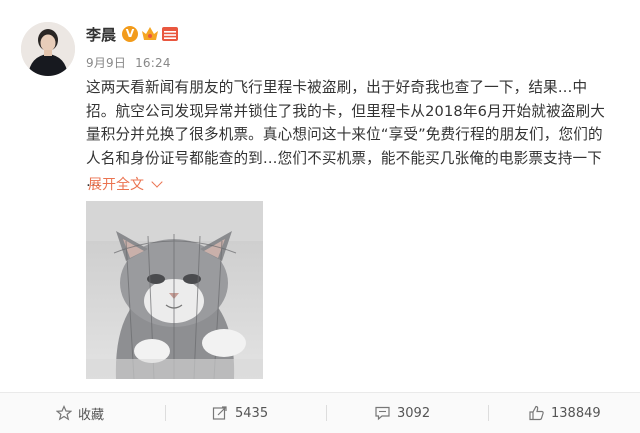 The image size is (640, 433). Describe the element at coordinates (128, 62) in the screenshot. I see `post-meta: 9月9日 16:24` at that location.